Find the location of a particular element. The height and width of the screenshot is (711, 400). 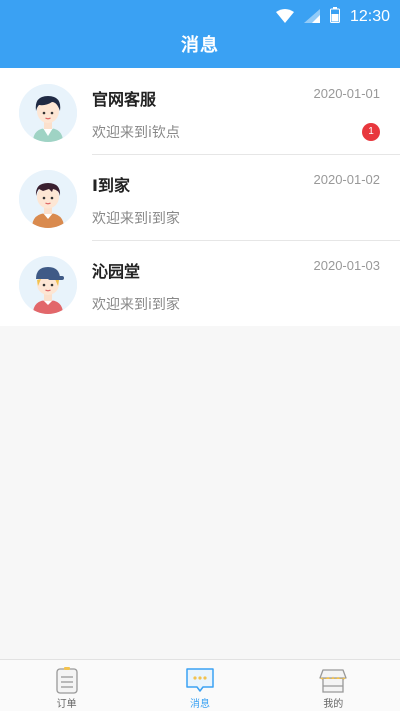

message-item: 官网客服 2020-01-01 欢迎来到i钦点 1 is located at coordinates (200, 111).